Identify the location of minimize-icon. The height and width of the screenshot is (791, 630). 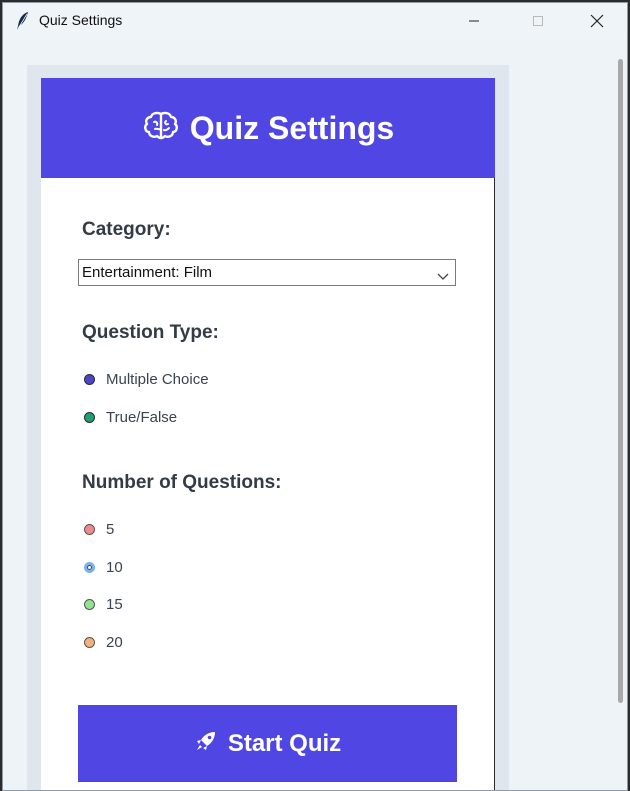
(474, 21).